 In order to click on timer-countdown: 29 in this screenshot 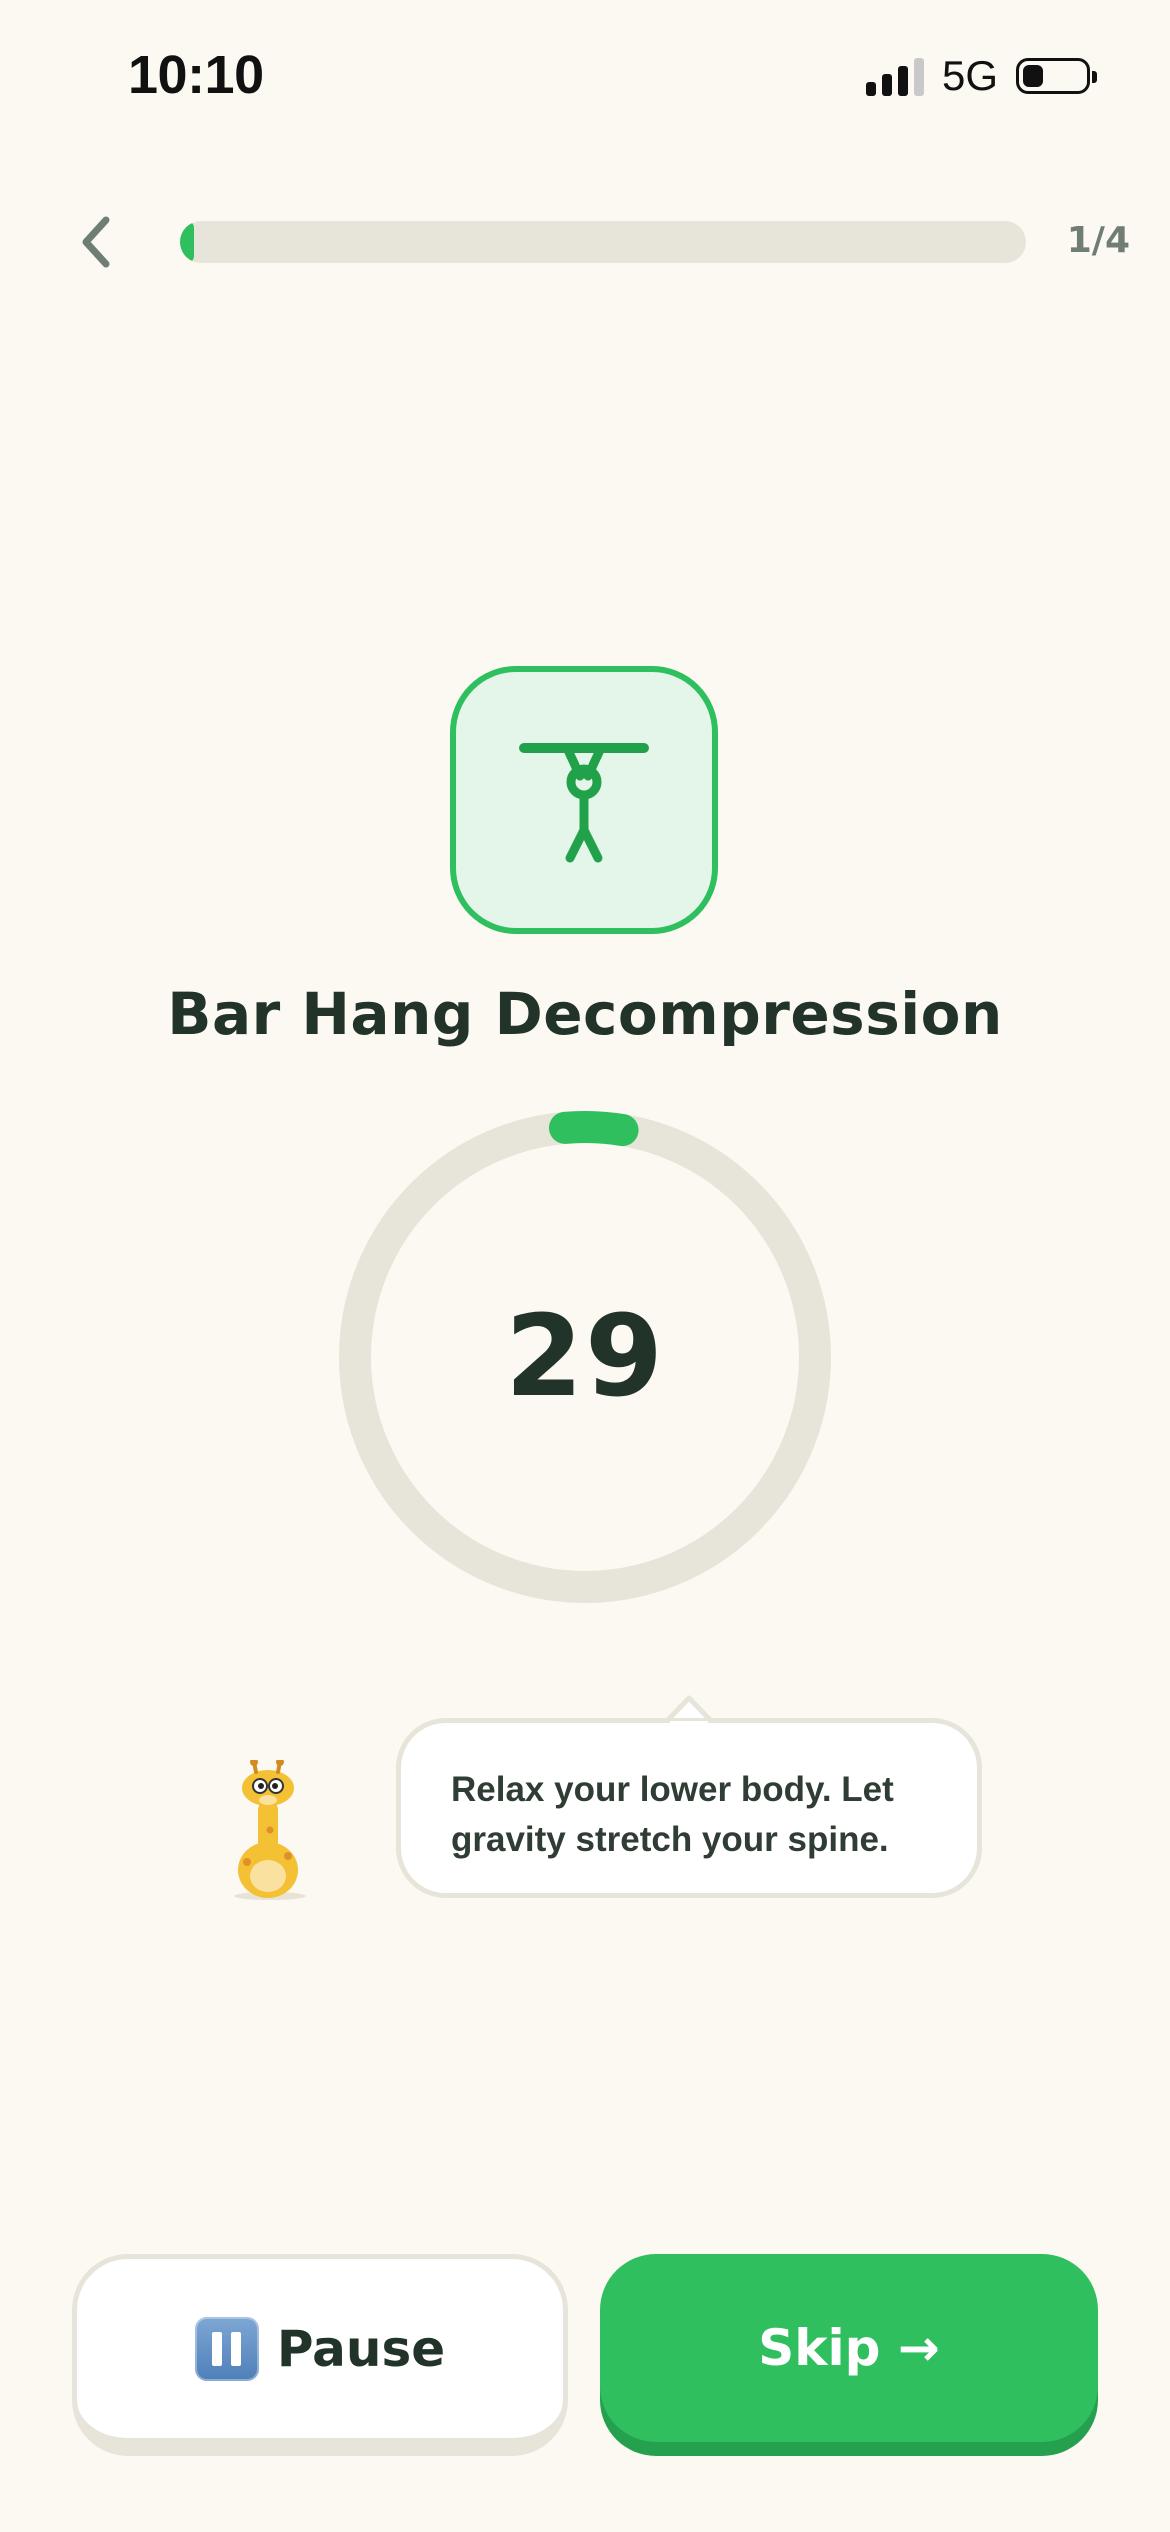, I will do `click(585, 1357)`.